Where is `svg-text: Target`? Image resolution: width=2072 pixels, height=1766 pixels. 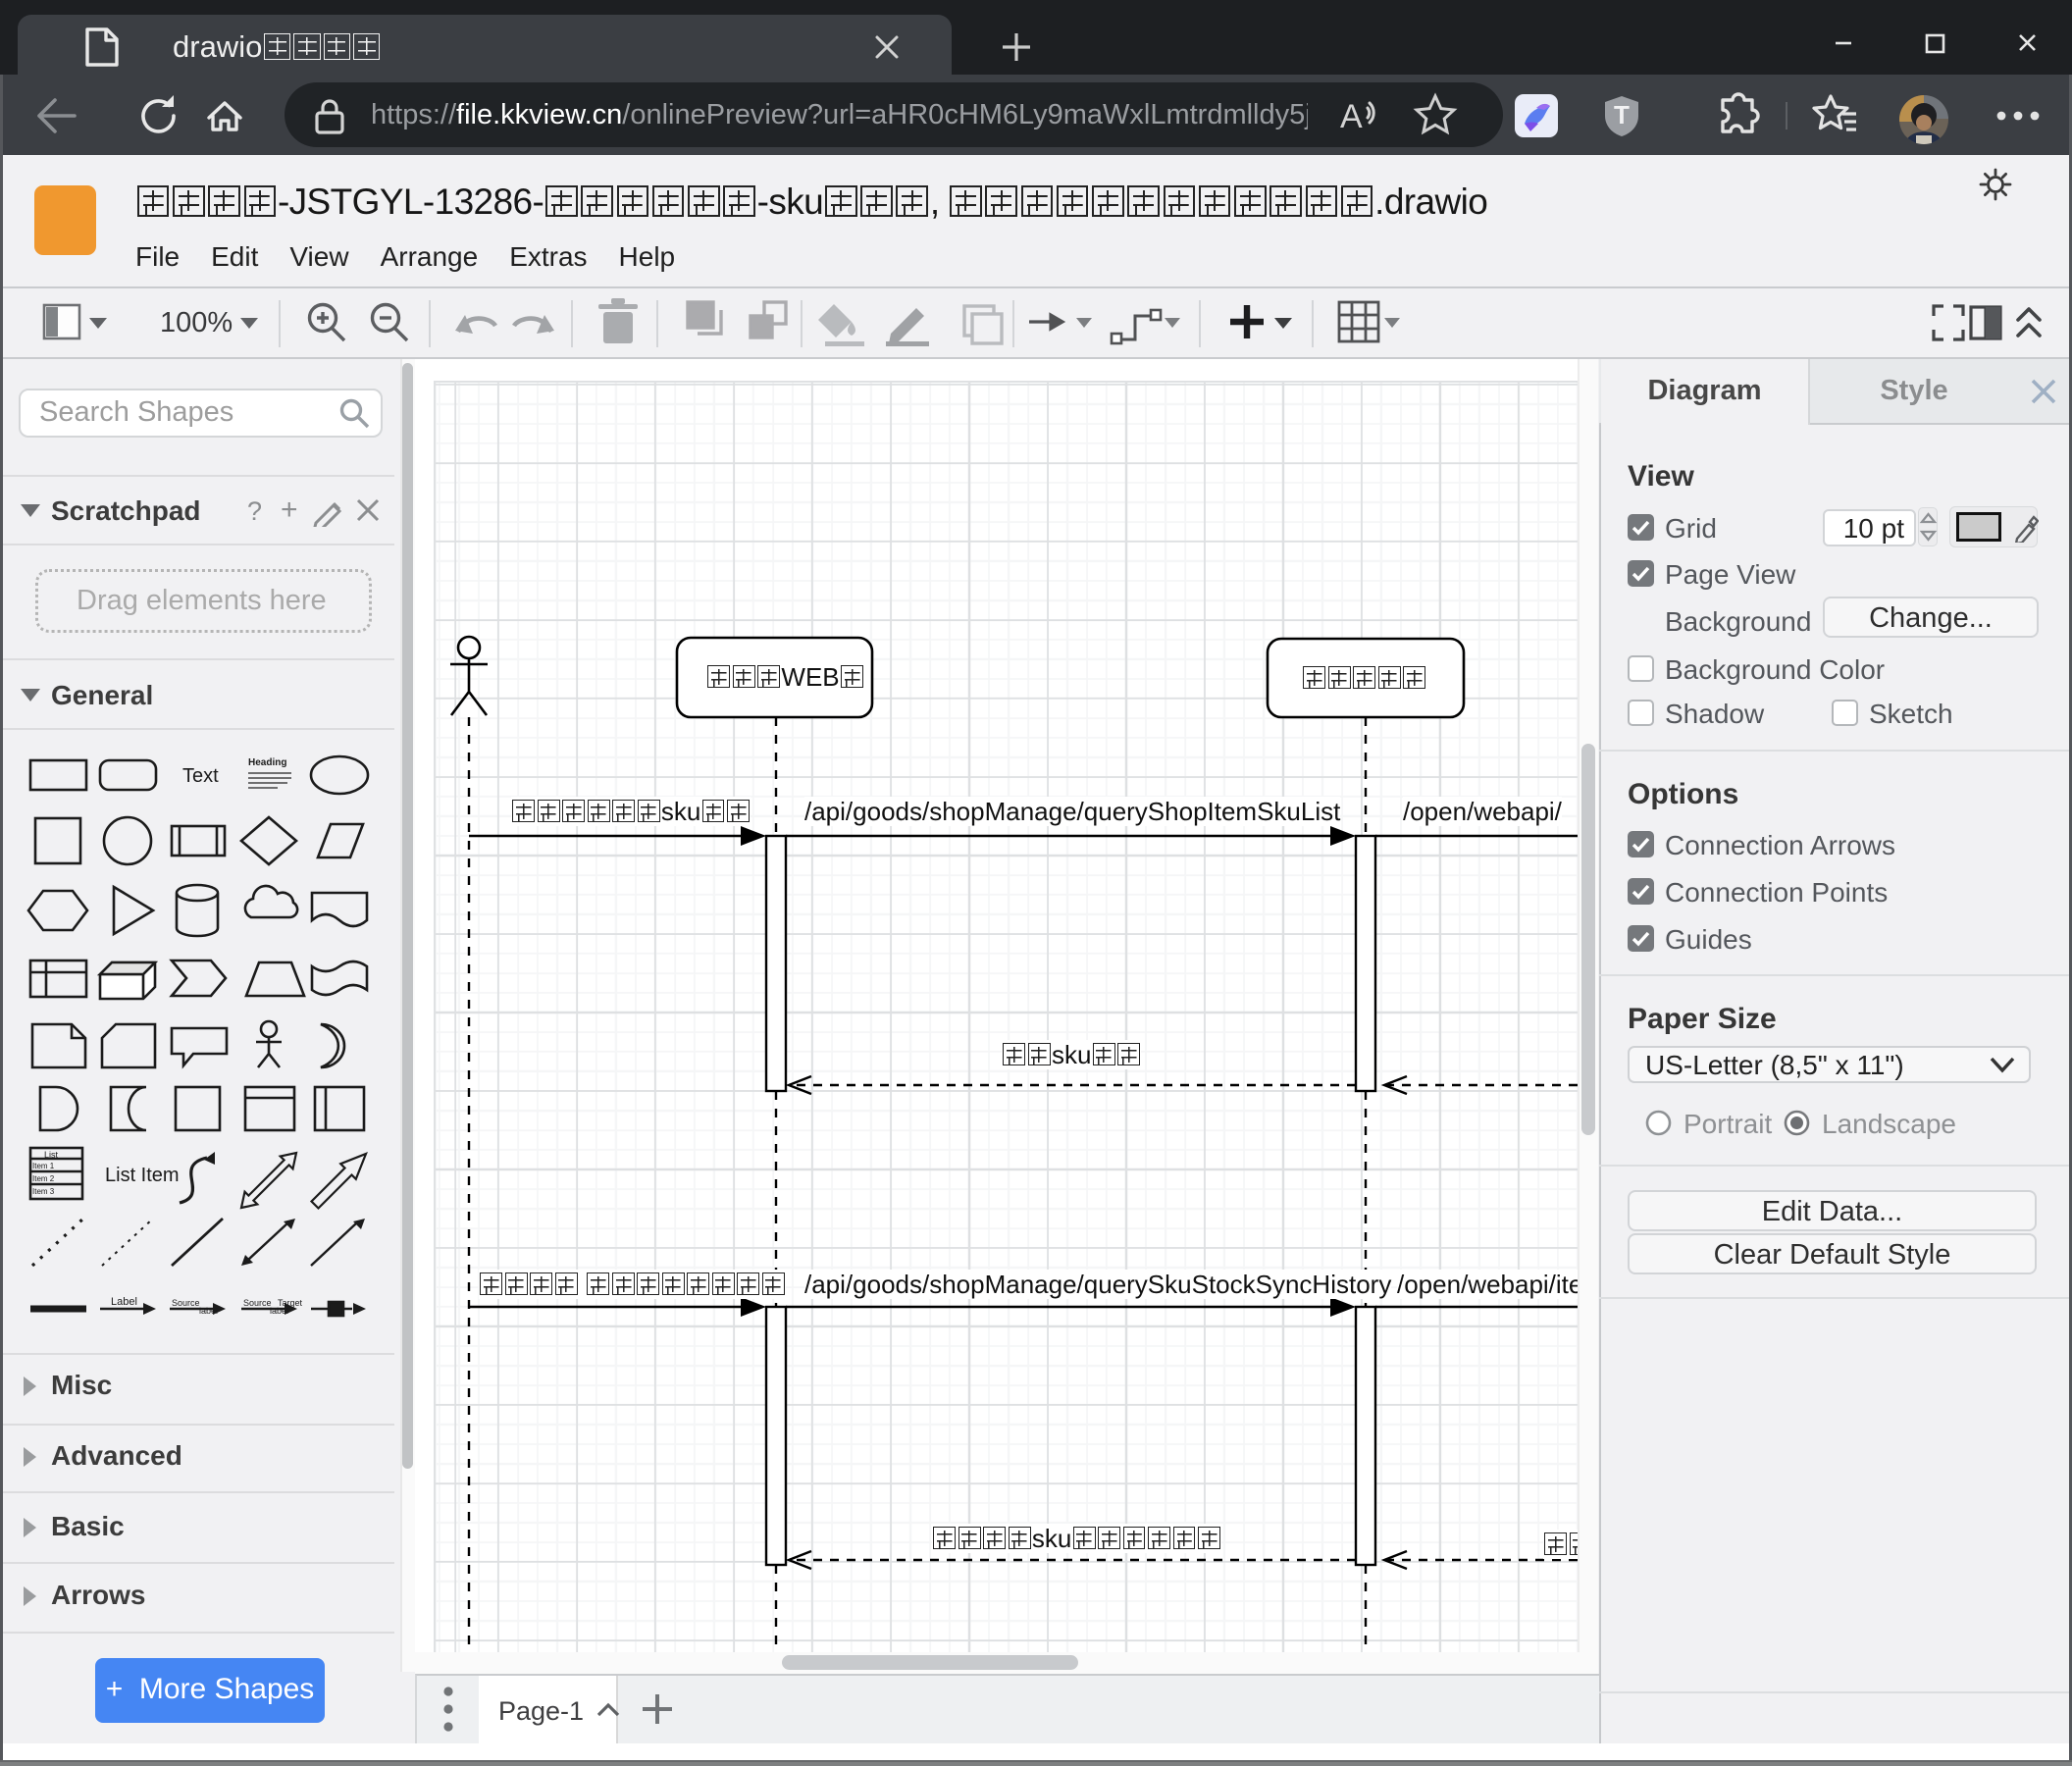 svg-text: Target is located at coordinates (290, 1303).